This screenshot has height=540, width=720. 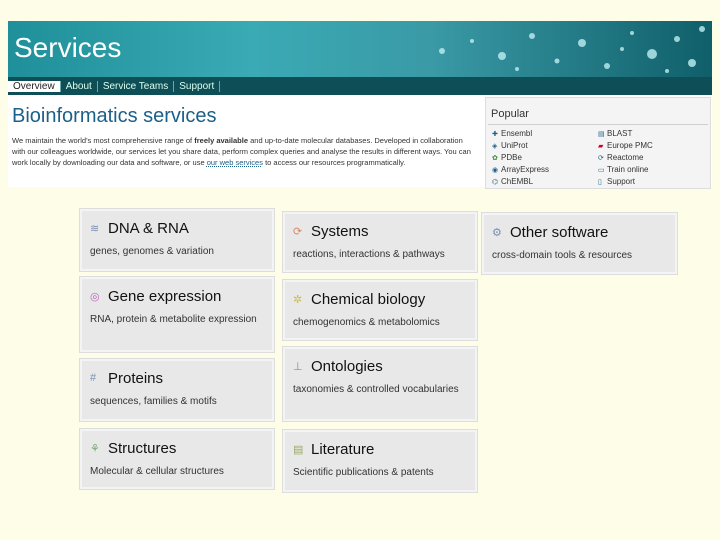 What do you see at coordinates (298, 450) in the screenshot?
I see `document-icon: ▤` at bounding box center [298, 450].